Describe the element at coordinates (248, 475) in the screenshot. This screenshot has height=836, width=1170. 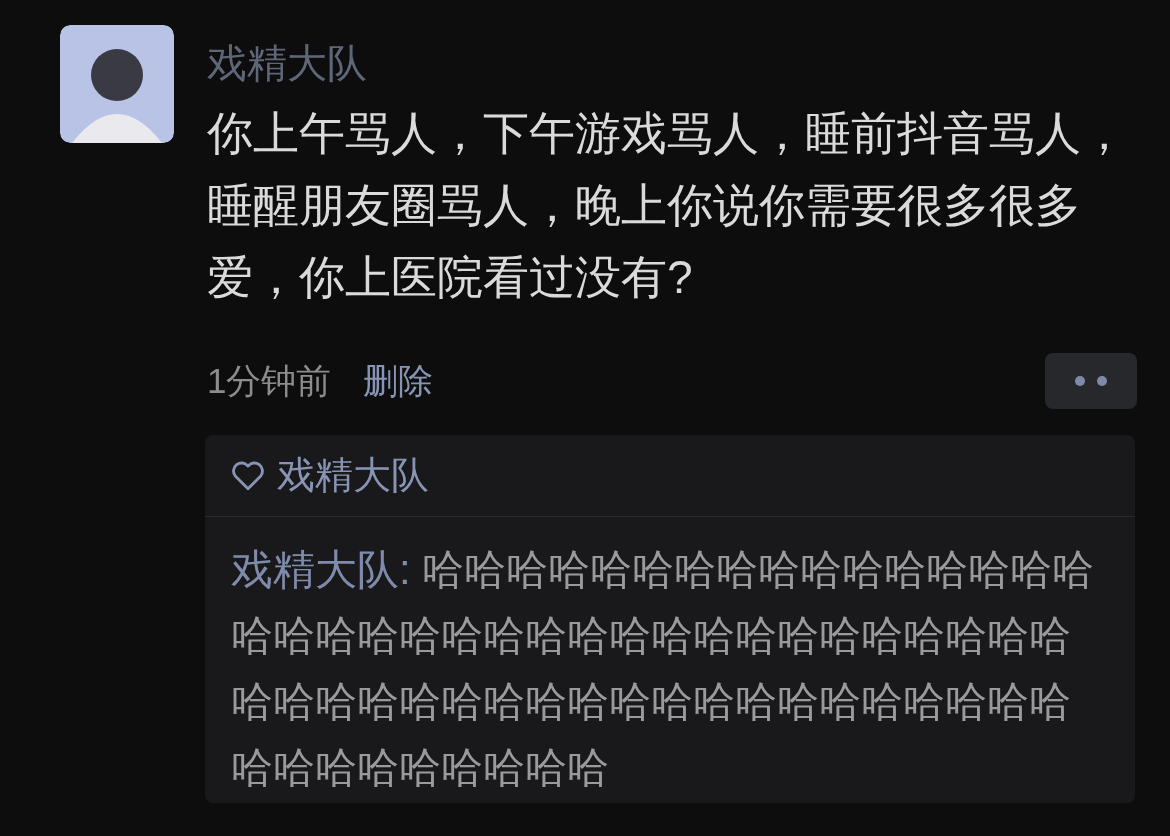
I see `heart-icon` at that location.